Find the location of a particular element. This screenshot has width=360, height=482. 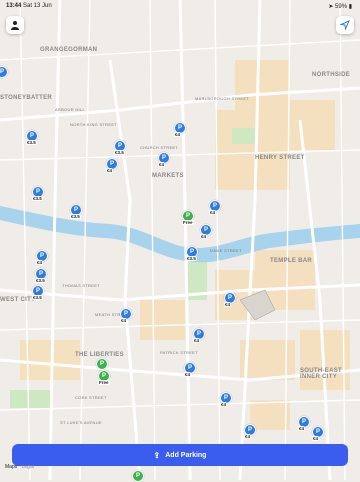

area-label-south-east-inner-city: SOUTH-EAST INNER CITY is located at coordinates (321, 374).